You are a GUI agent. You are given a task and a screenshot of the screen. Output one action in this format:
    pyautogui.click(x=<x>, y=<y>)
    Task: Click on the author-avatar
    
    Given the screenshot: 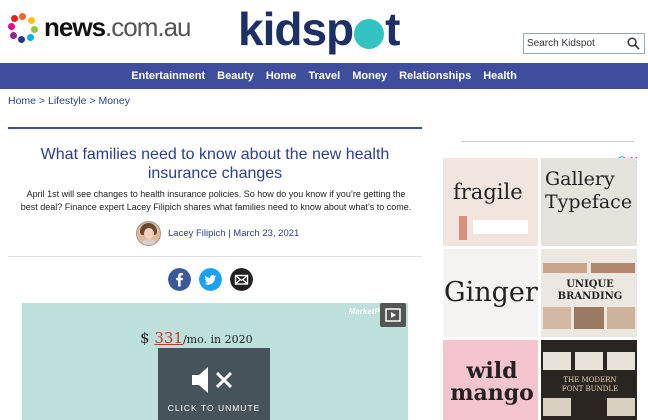 What is the action you would take?
    pyautogui.click(x=148, y=233)
    